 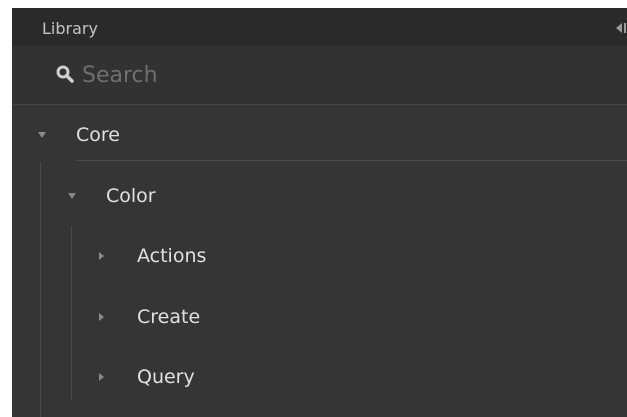 What do you see at coordinates (621, 28) in the screenshot?
I see `collapse-panel-icon` at bounding box center [621, 28].